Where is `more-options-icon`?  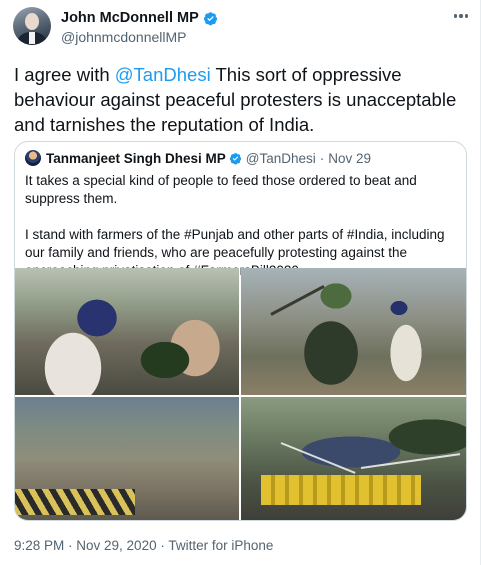
more-options-icon is located at coordinates (461, 16).